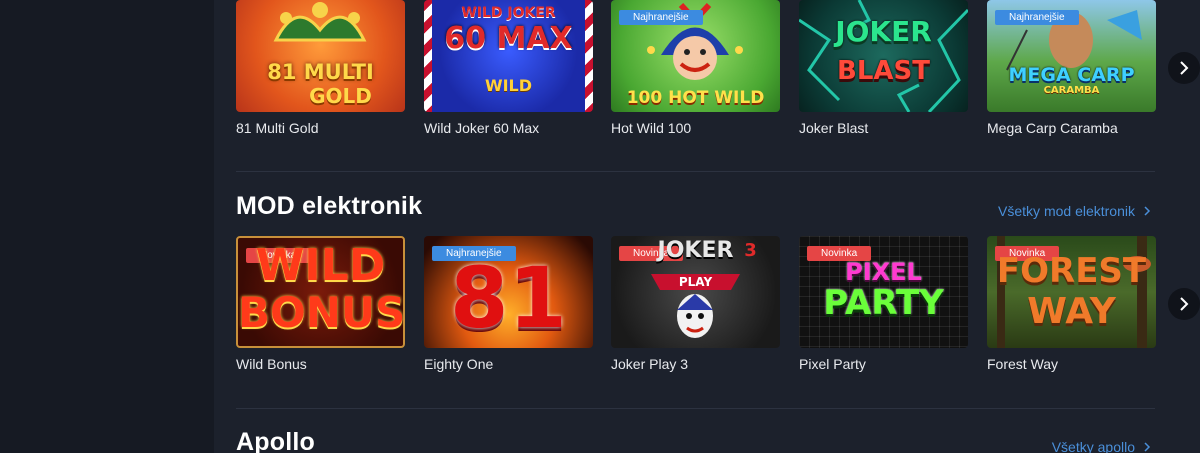 The height and width of the screenshot is (453, 1200). I want to click on game-thumbnail: Novinka WILD BONUS, so click(320, 292).